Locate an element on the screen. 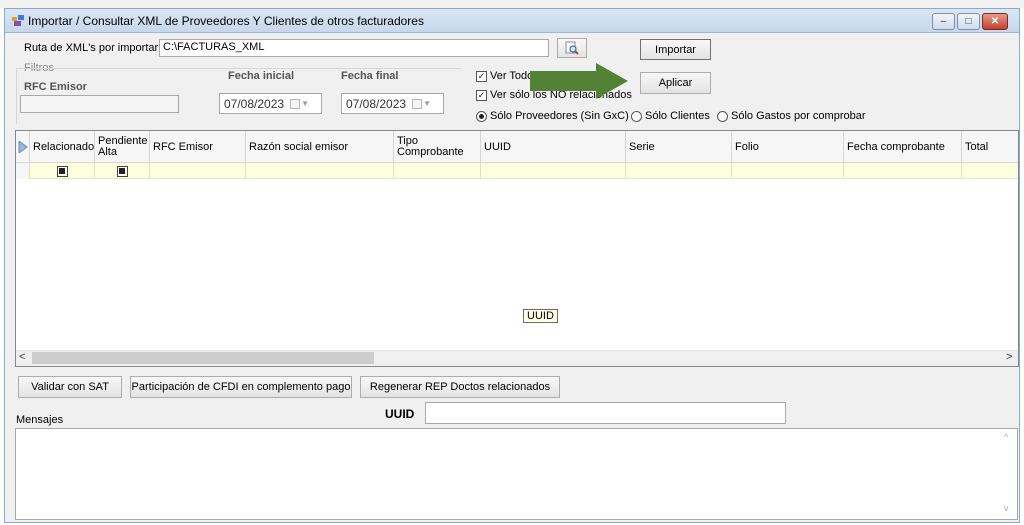 This screenshot has height=525, width=1024. column-header: Fecha comprobante is located at coordinates (903, 147).